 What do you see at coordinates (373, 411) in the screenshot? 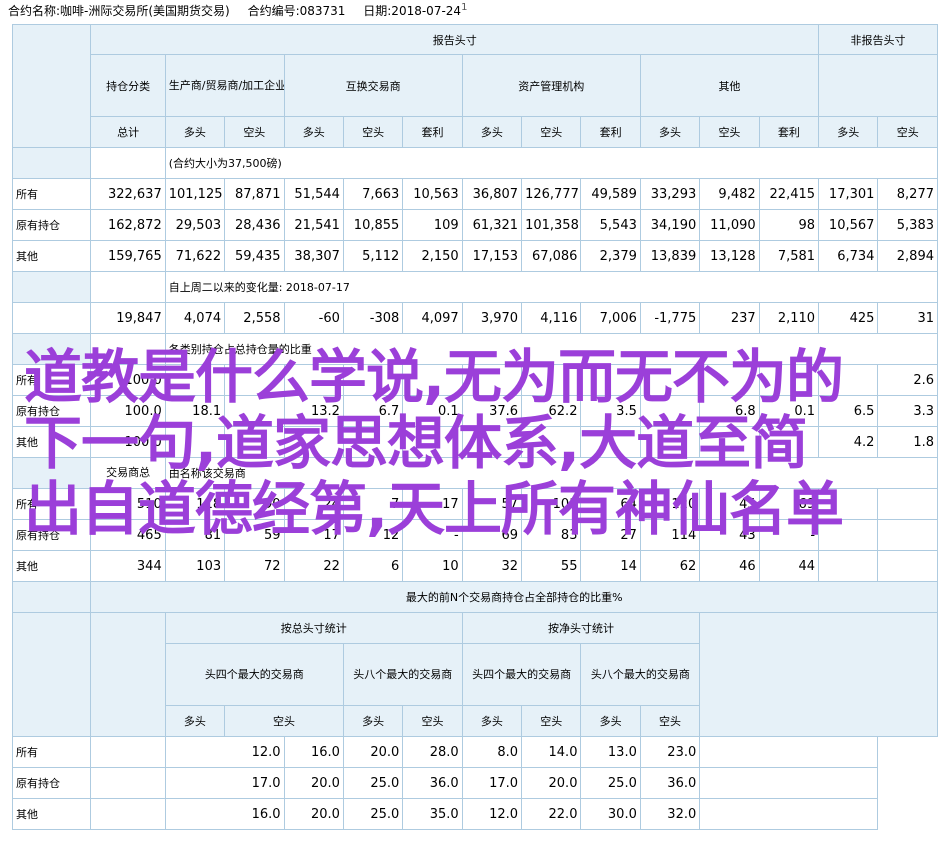
I see `value-cell: 6.7` at bounding box center [373, 411].